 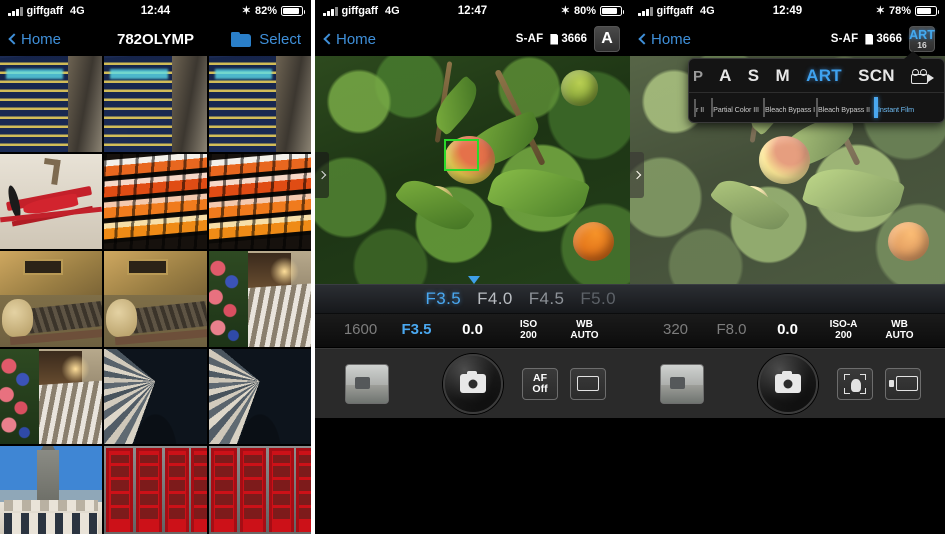 I want to click on setting-shutter-speed: 1600, so click(x=361, y=330).